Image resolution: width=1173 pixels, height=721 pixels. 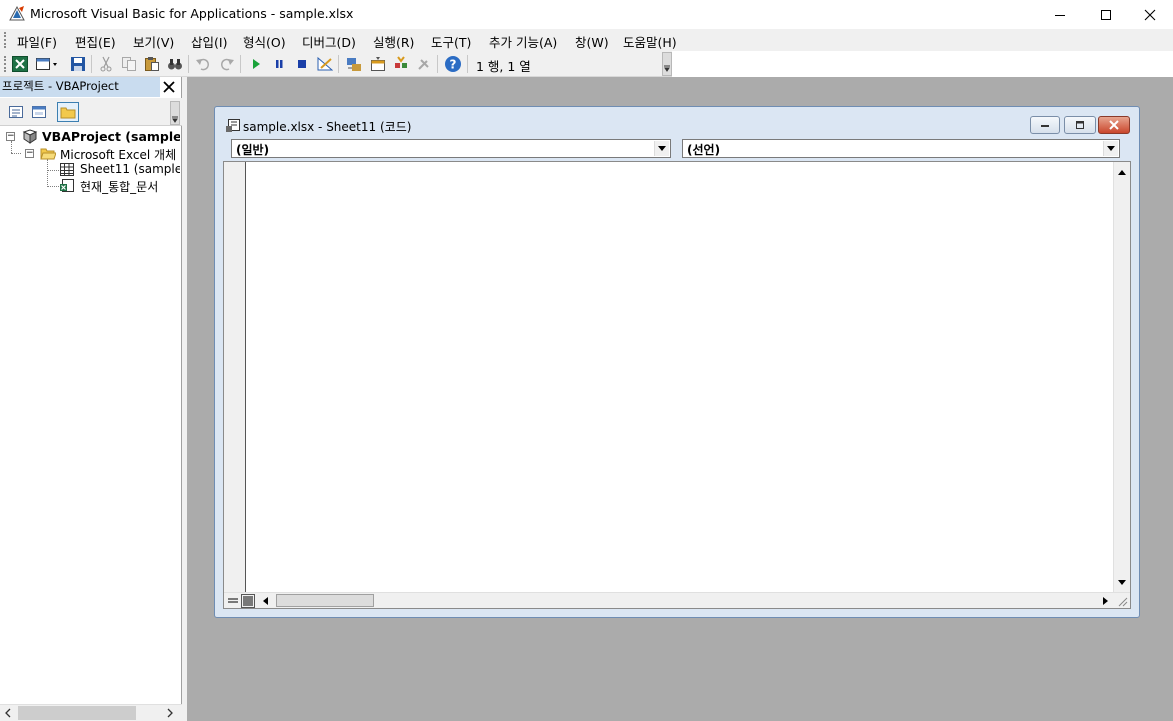 I want to click on scroll-right-icon, so click(x=170, y=713).